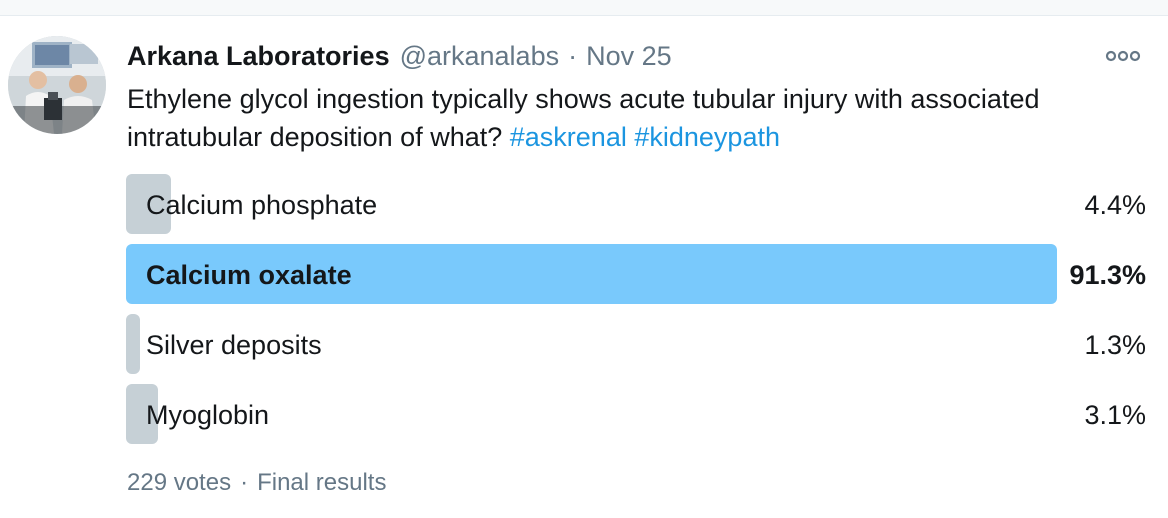 This screenshot has height=518, width=1168. I want to click on tweet-header: Arkana Laboratories @arkanalabs · Nov 25, so click(399, 56).